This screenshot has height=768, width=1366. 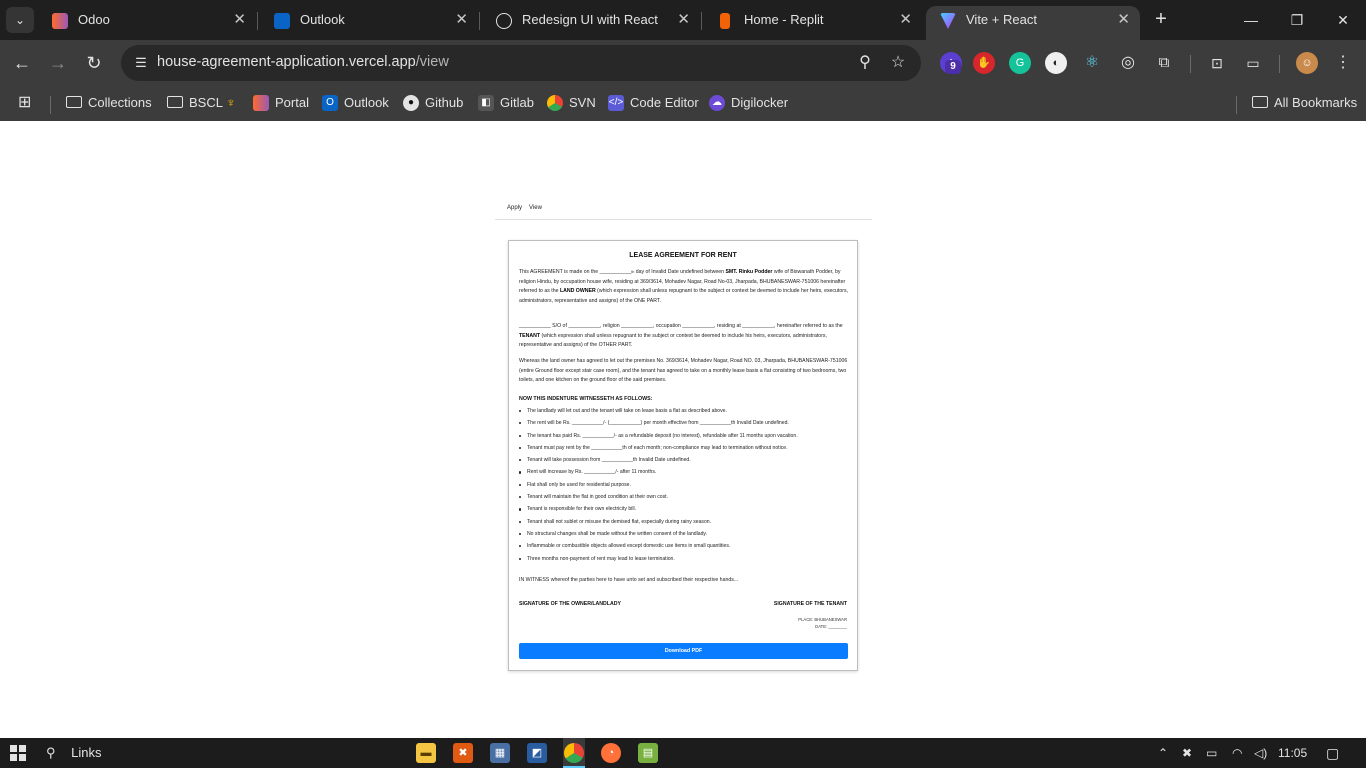 What do you see at coordinates (109, 103) in the screenshot?
I see `bookmark-collections: Collections` at bounding box center [109, 103].